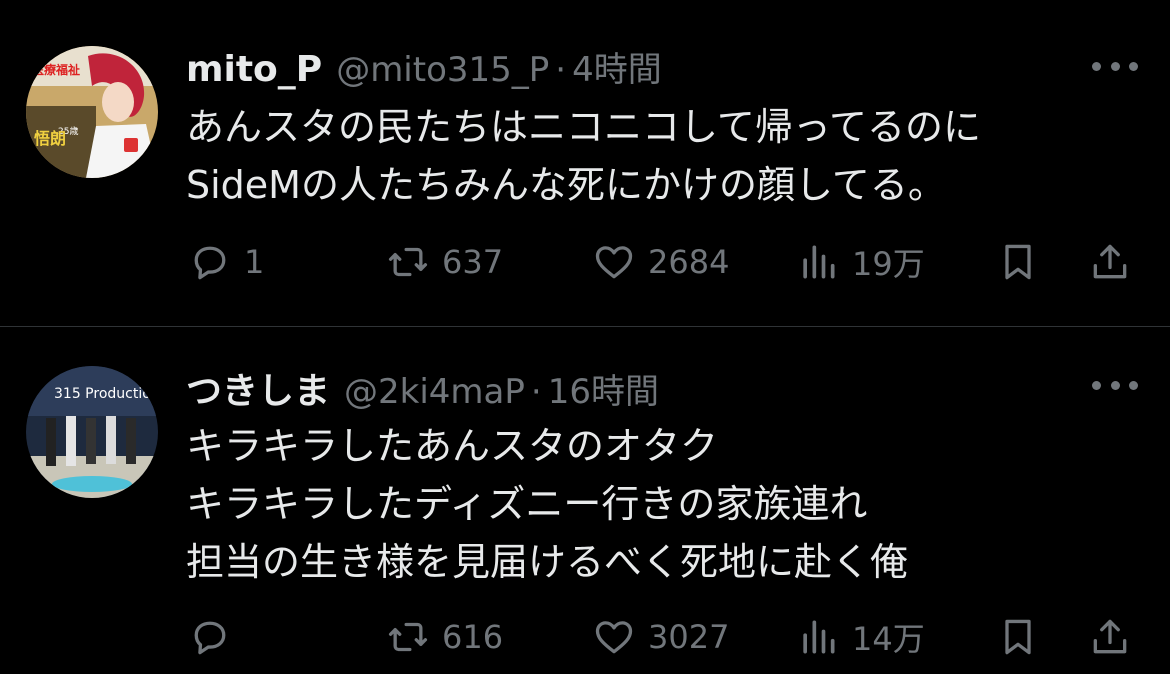  I want to click on user-handle: @mito315_P, so click(442, 70).